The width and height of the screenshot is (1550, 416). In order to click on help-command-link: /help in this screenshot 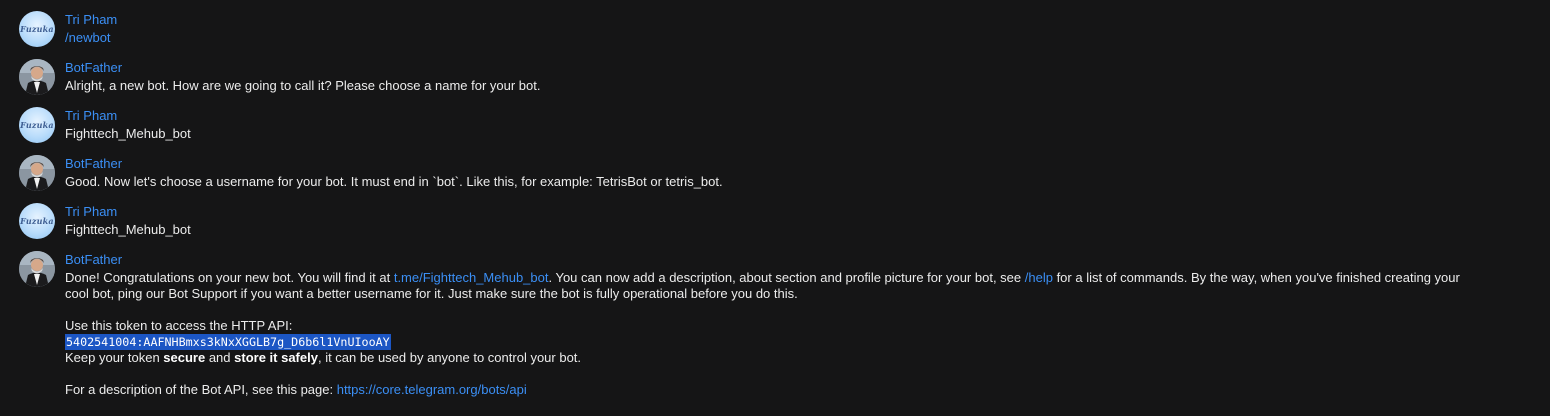, I will do `click(1039, 277)`.